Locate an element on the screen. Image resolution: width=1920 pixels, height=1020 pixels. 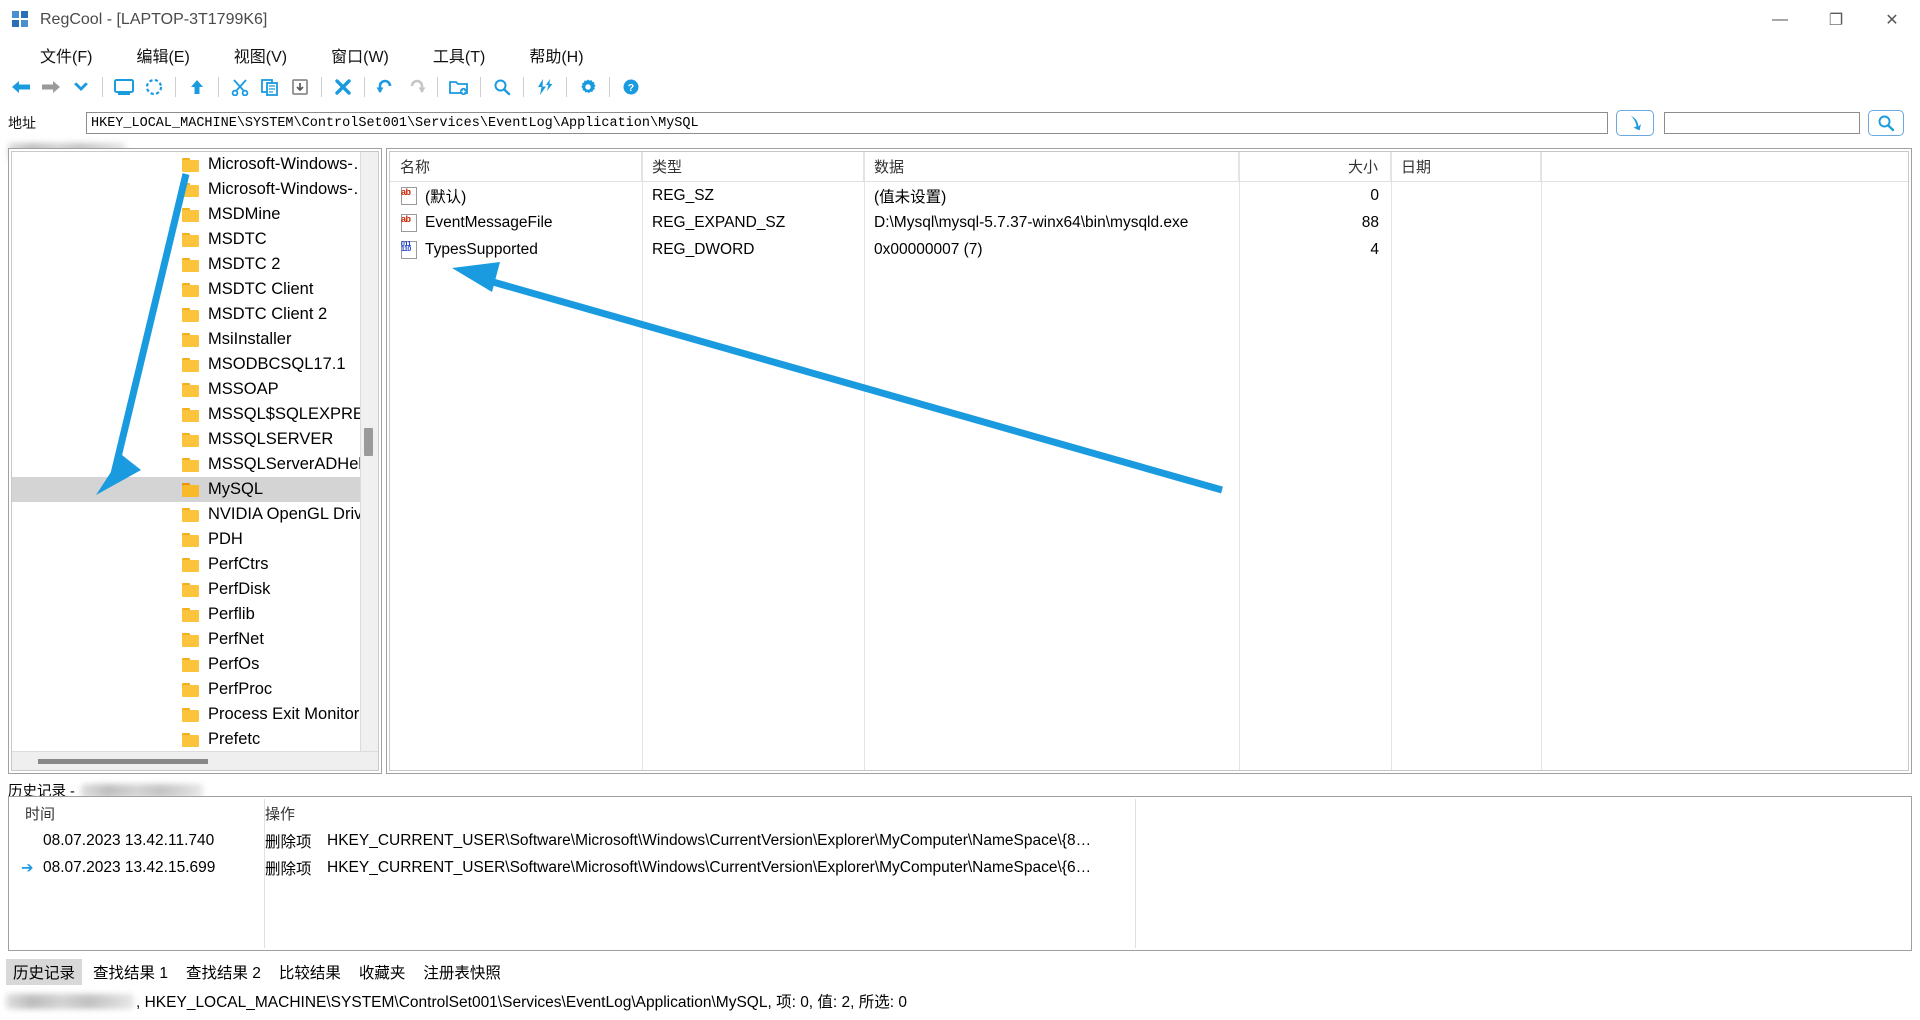
tree-item-nvidia-opengl-driv: NVIDIA OpenGL Driv is located at coordinates (186, 514).